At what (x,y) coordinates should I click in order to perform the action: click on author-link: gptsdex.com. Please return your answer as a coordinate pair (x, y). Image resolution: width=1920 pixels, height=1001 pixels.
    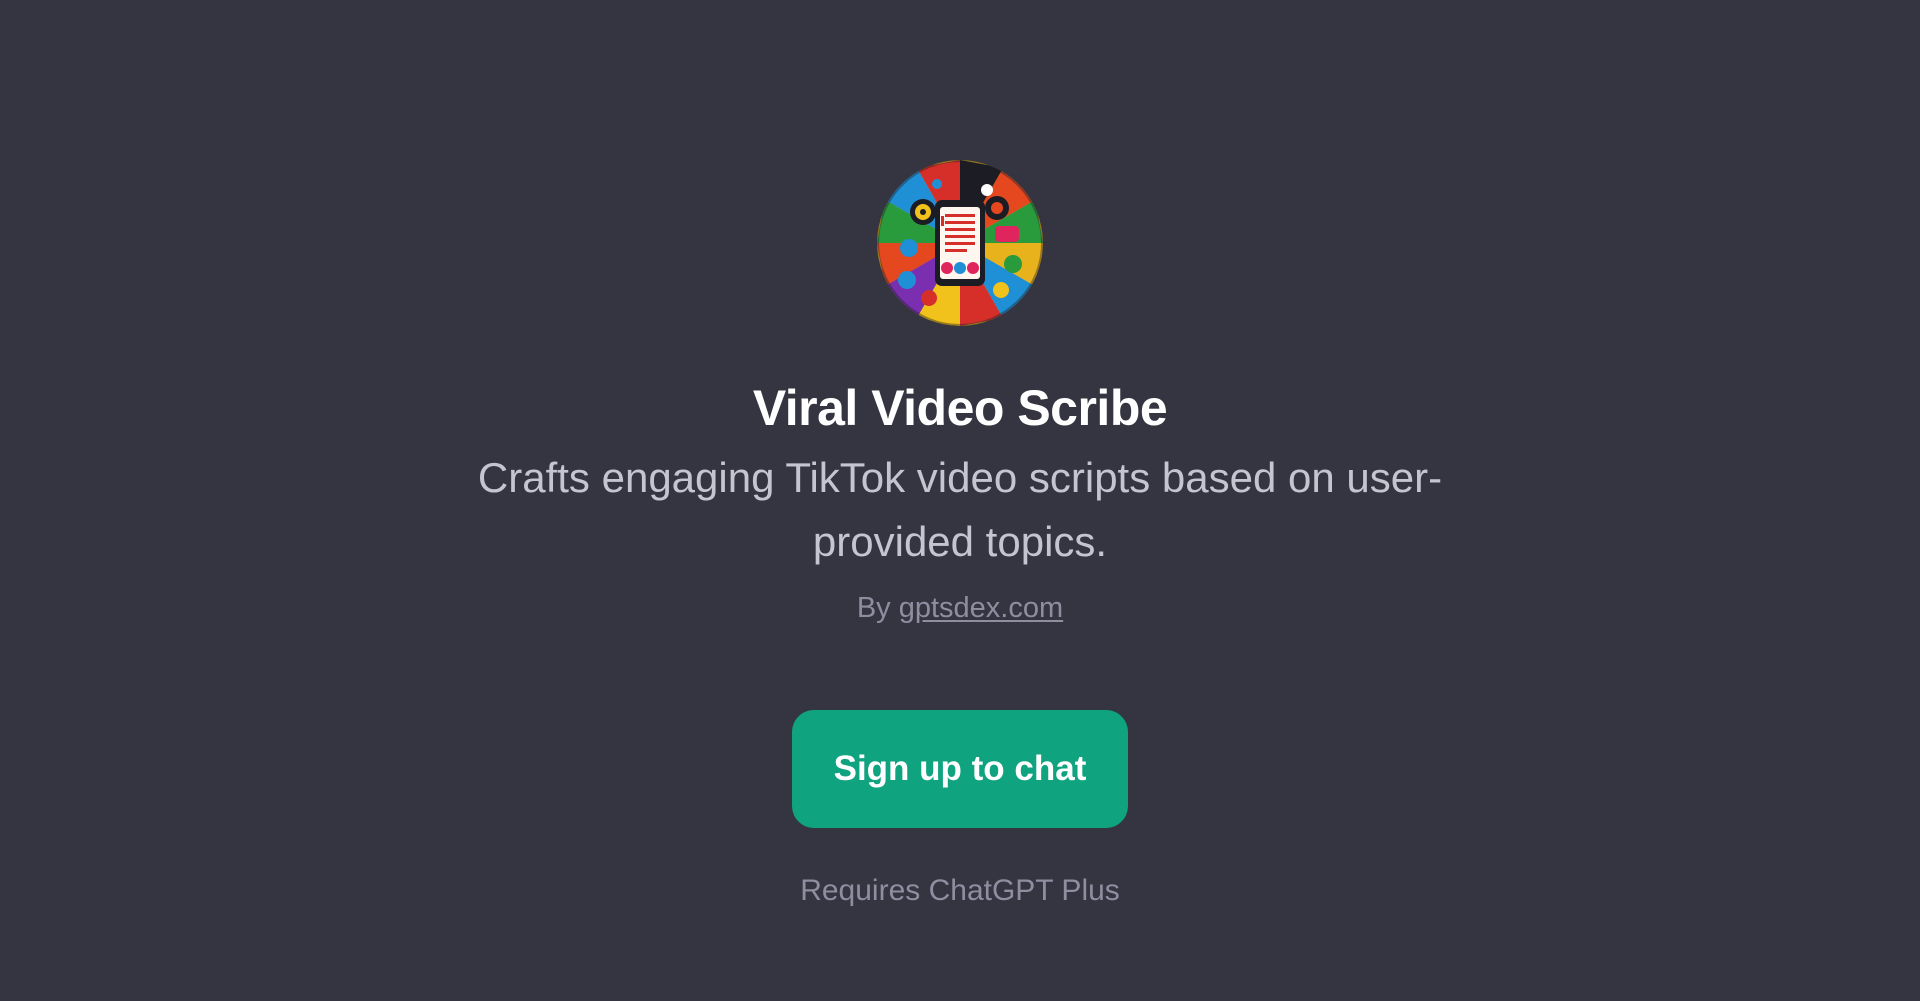
    Looking at the image, I should click on (981, 608).